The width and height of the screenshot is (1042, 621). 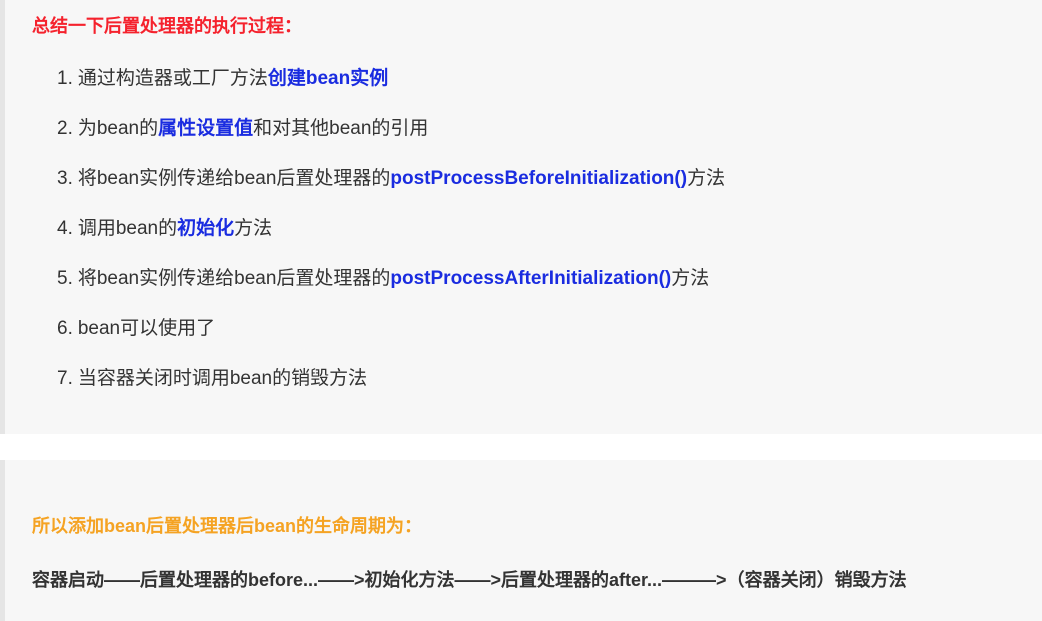 What do you see at coordinates (65, 128) in the screenshot?
I see `step-number: 2.` at bounding box center [65, 128].